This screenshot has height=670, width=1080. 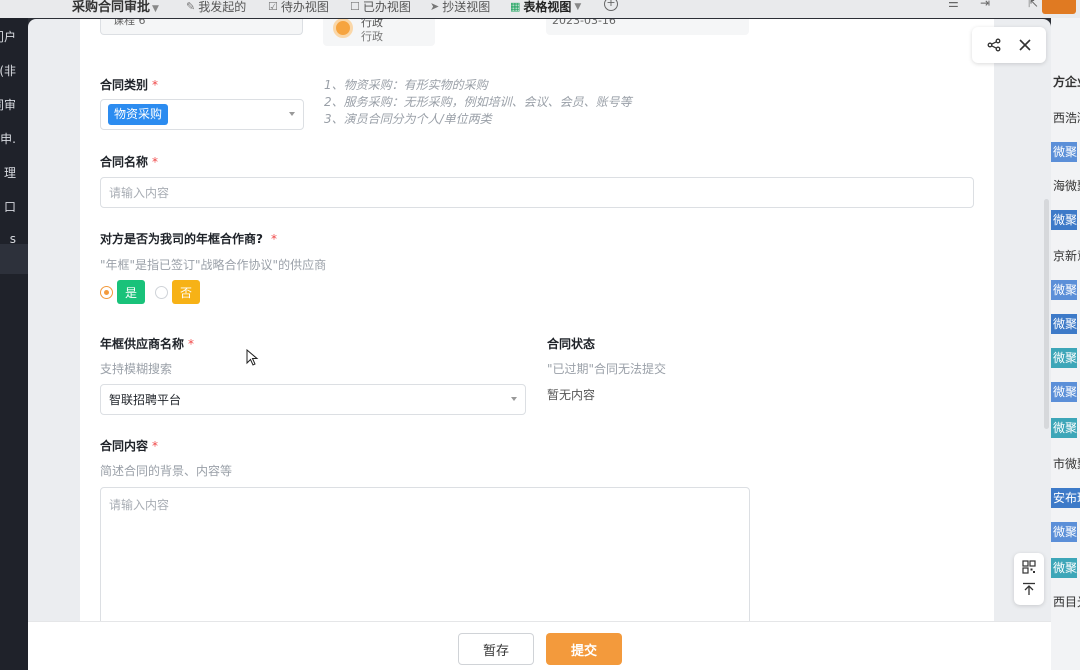 What do you see at coordinates (355, 6) in the screenshot?
I see `check-square-icon: ☐` at bounding box center [355, 6].